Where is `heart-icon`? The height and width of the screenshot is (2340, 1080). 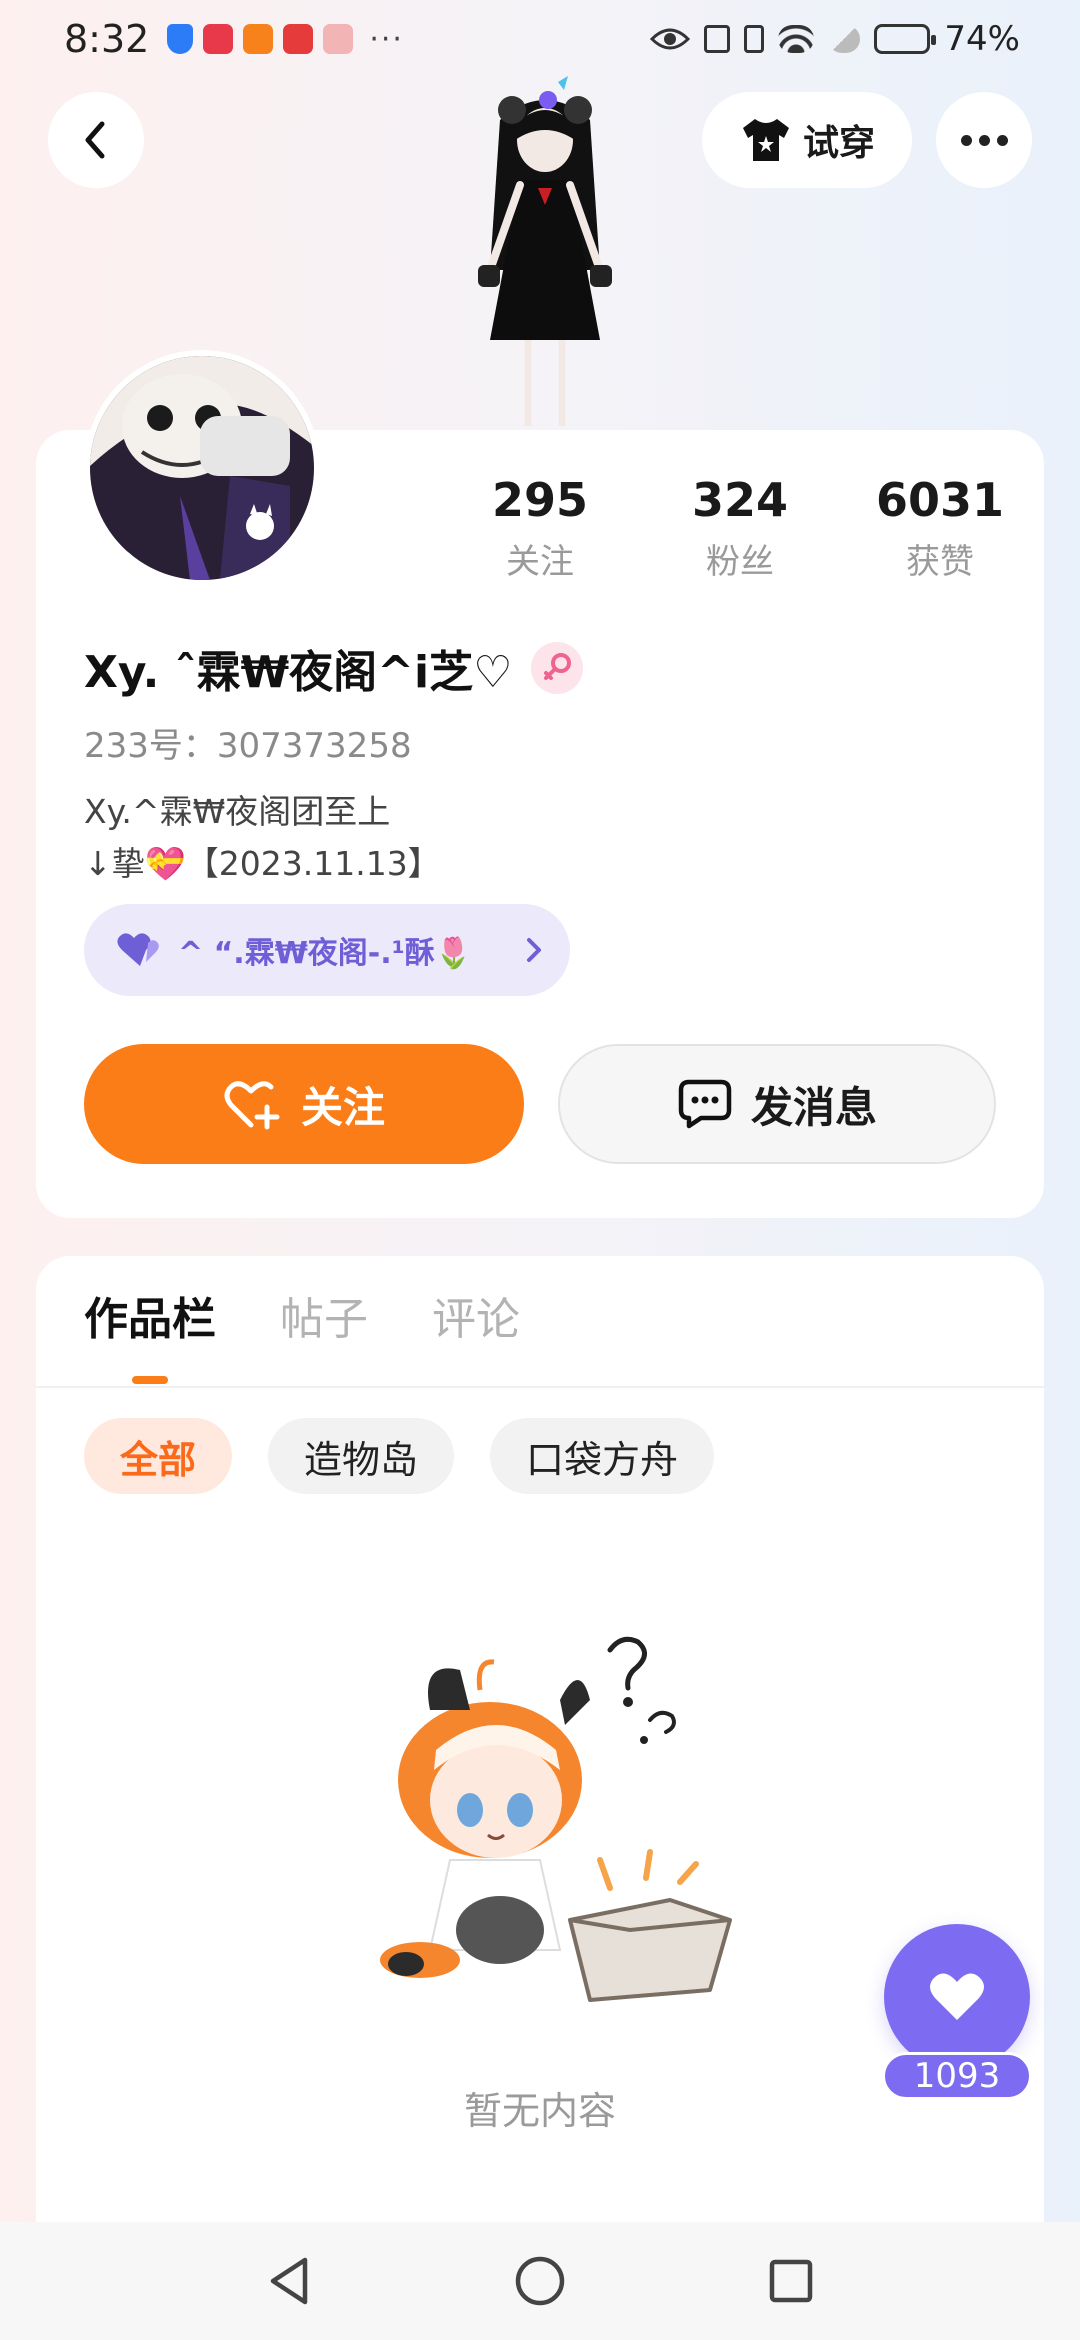
heart-icon is located at coordinates (957, 1996).